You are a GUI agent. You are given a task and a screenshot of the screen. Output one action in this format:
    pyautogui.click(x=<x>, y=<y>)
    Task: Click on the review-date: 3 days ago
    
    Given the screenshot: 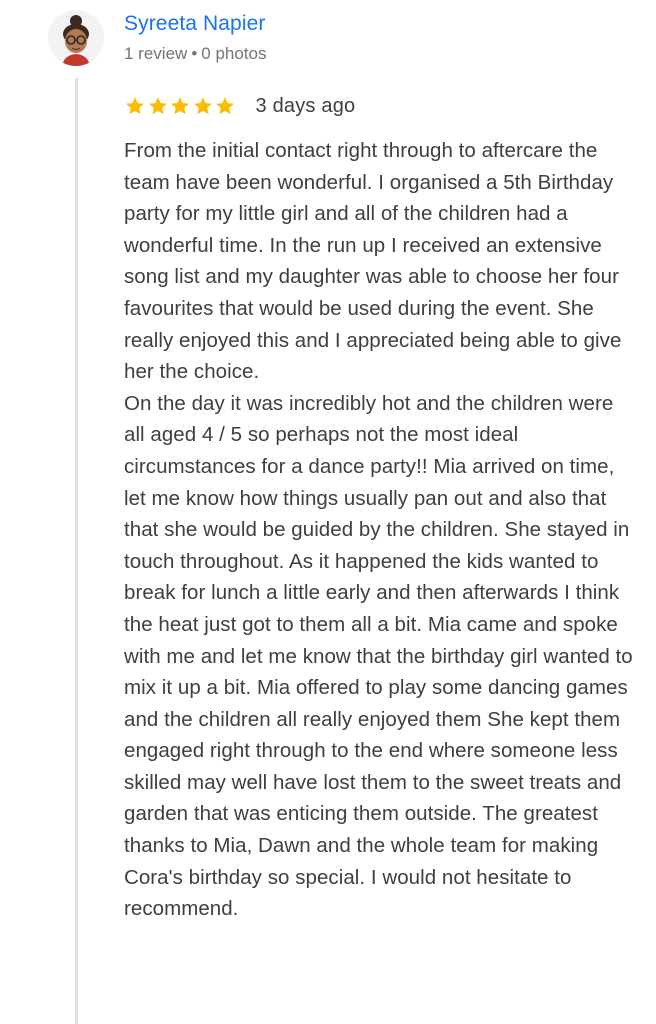 What is the action you would take?
    pyautogui.click(x=305, y=105)
    